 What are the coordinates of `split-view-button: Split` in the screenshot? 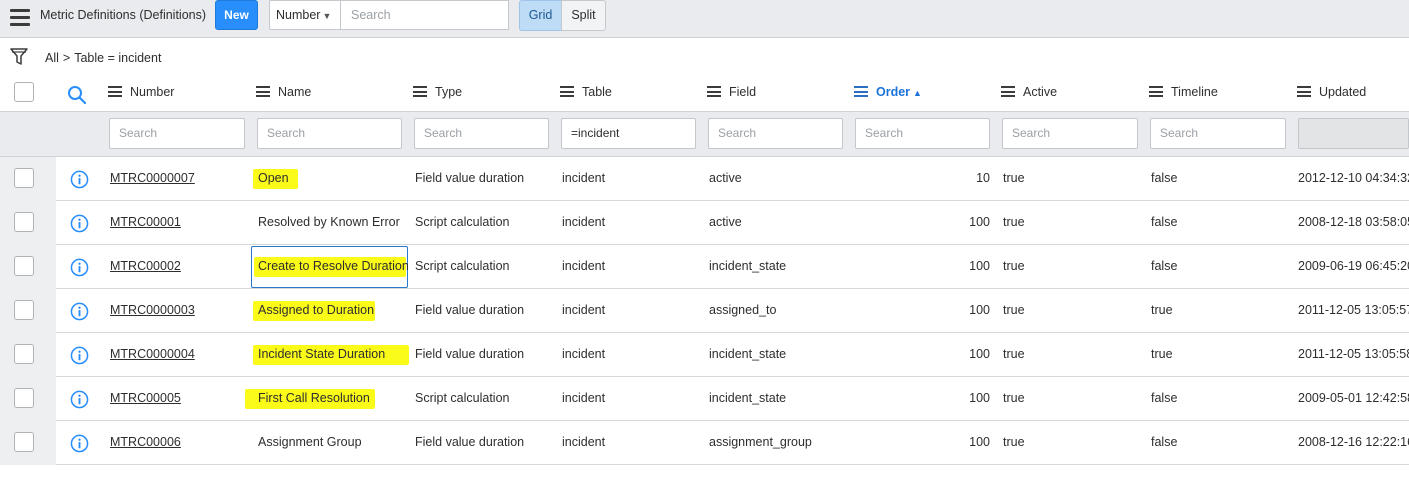 It's located at (583, 15).